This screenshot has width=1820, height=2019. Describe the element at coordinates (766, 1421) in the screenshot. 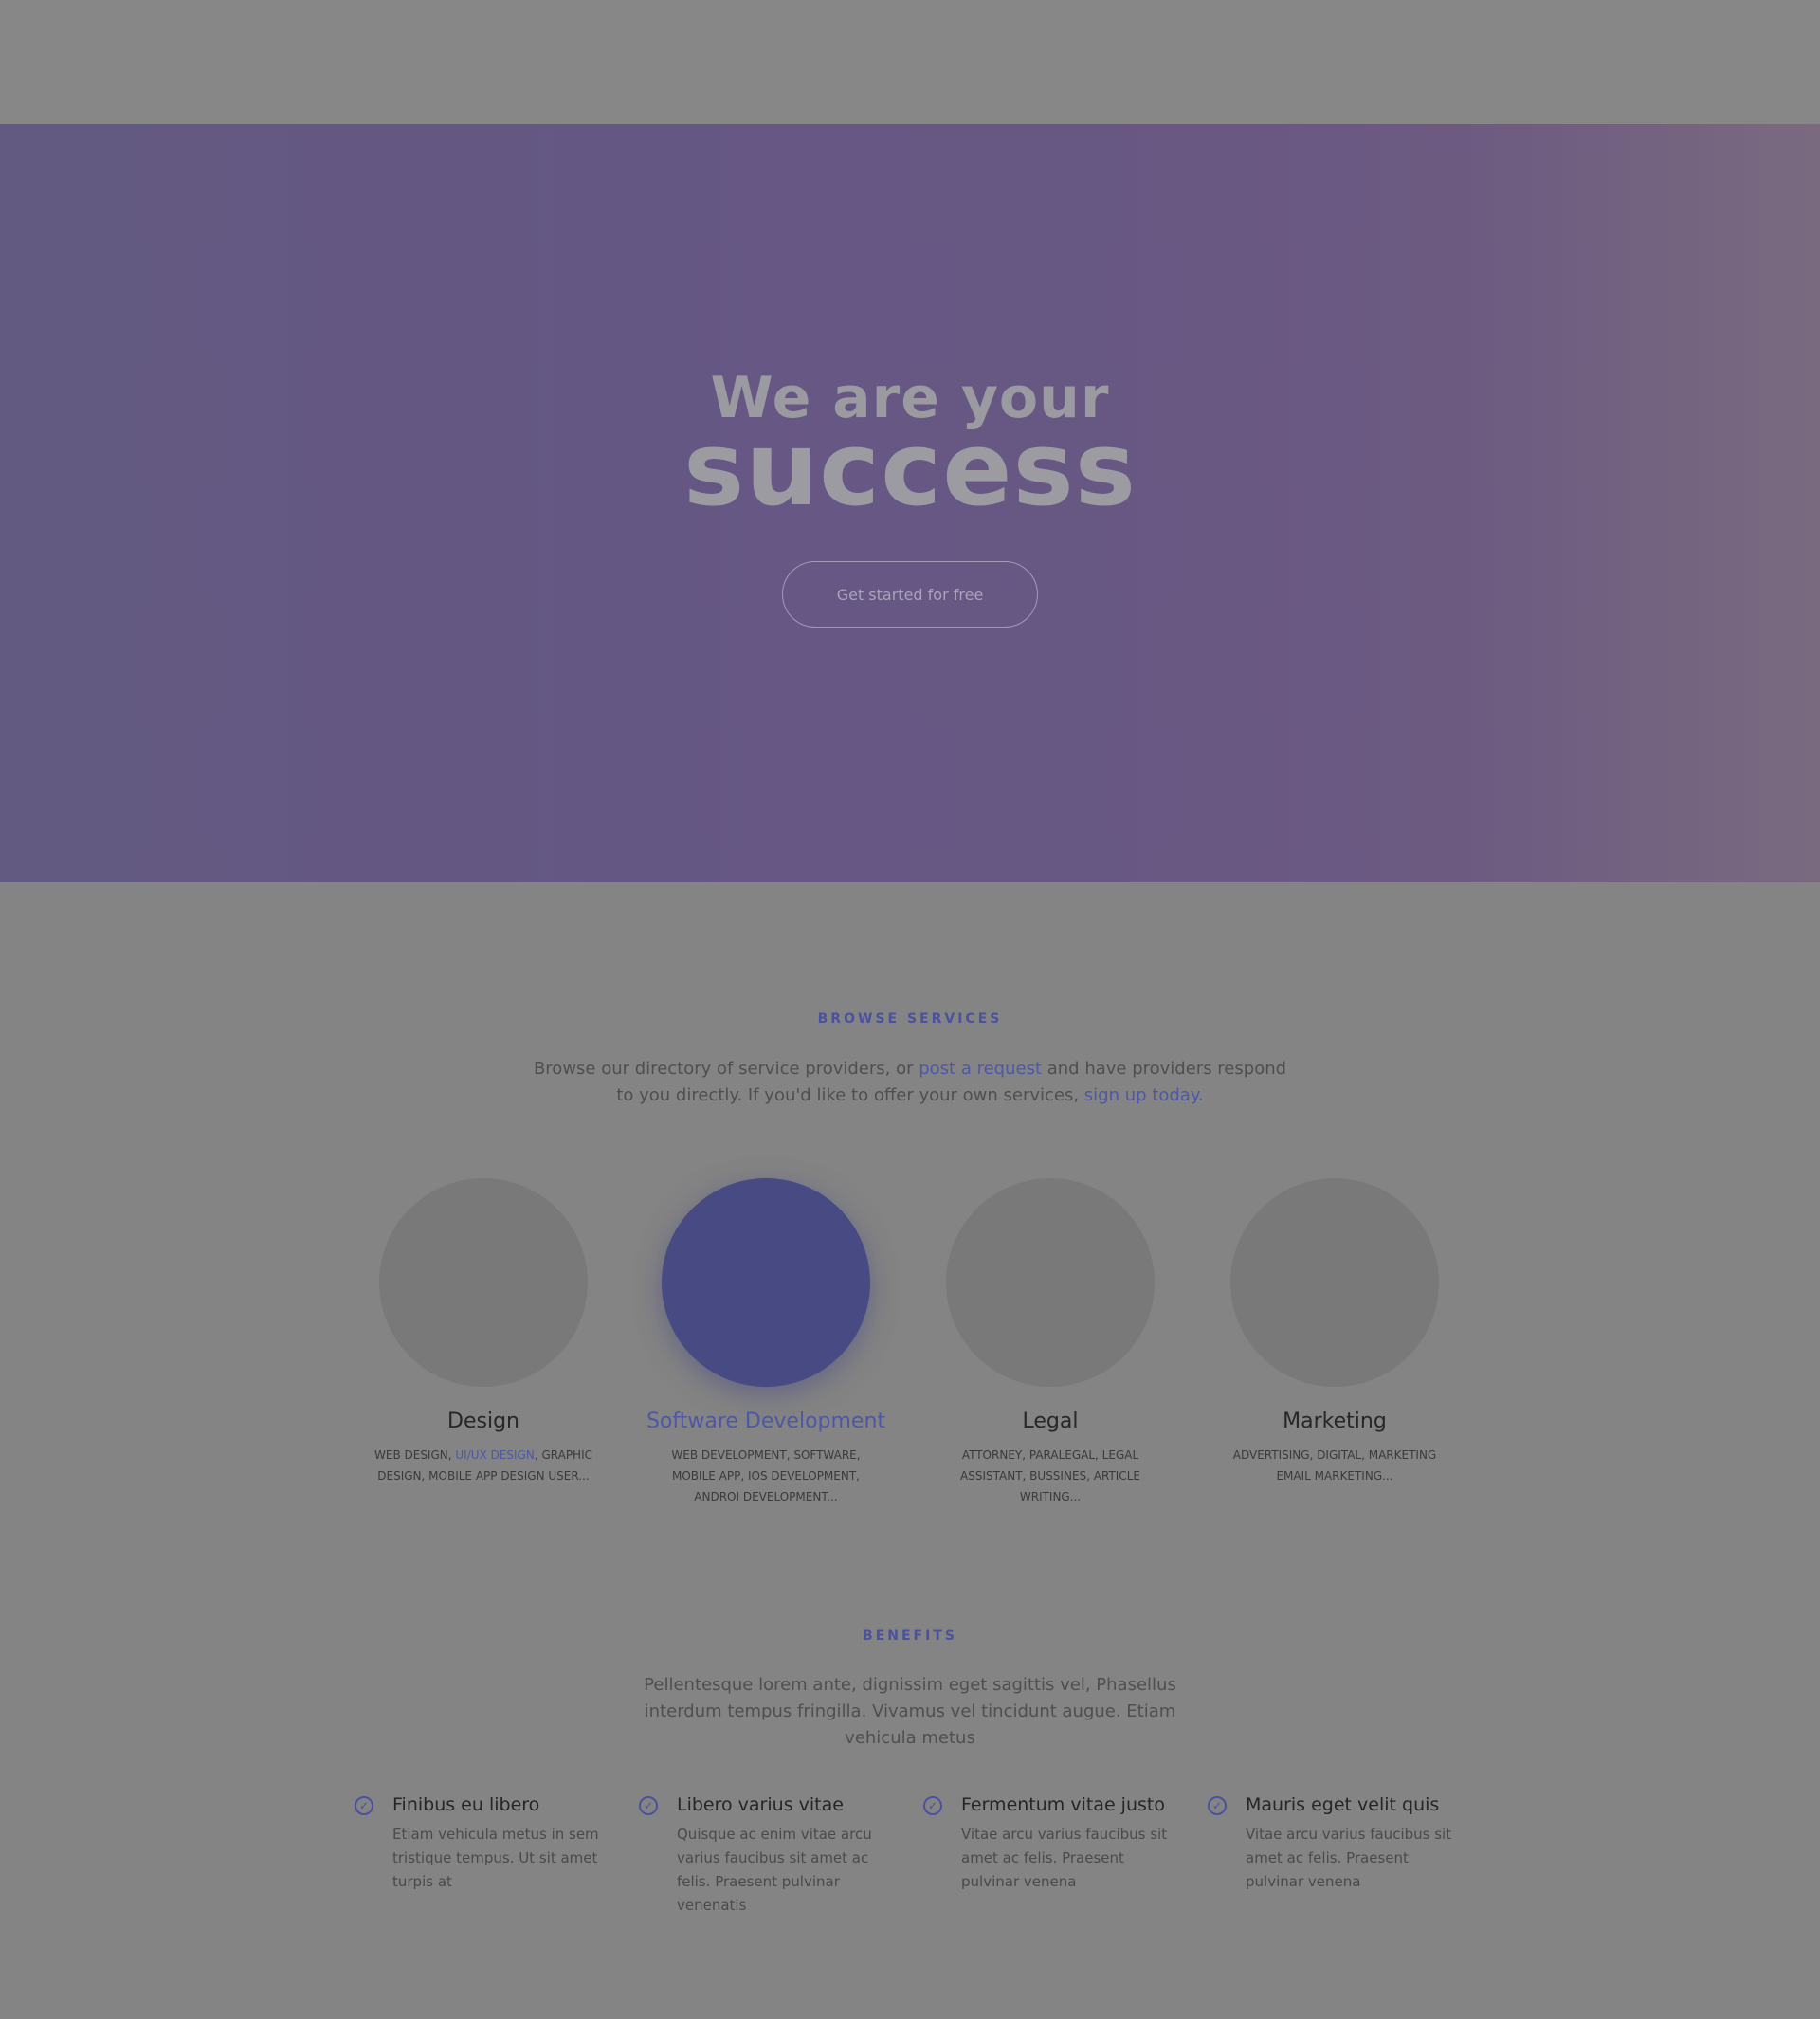

I see `service-title: Software Development` at that location.